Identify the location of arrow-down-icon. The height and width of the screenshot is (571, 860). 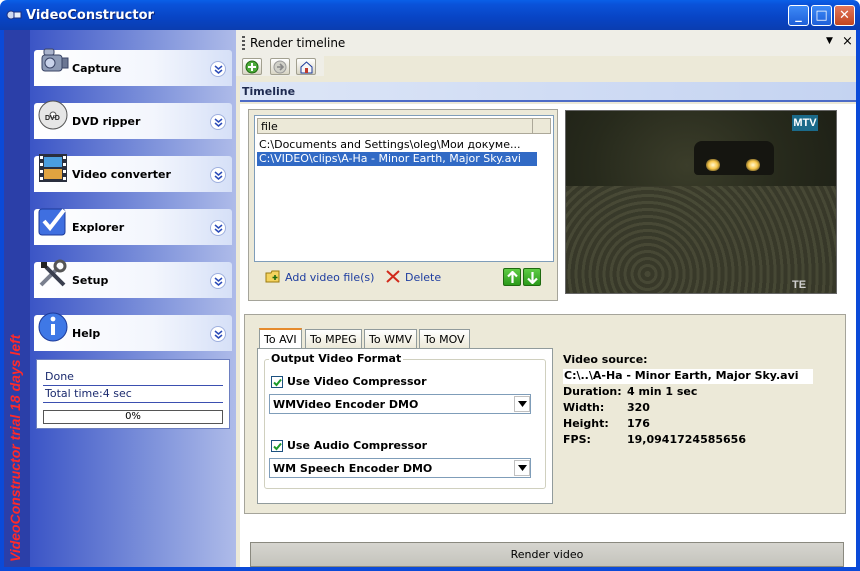
(532, 278).